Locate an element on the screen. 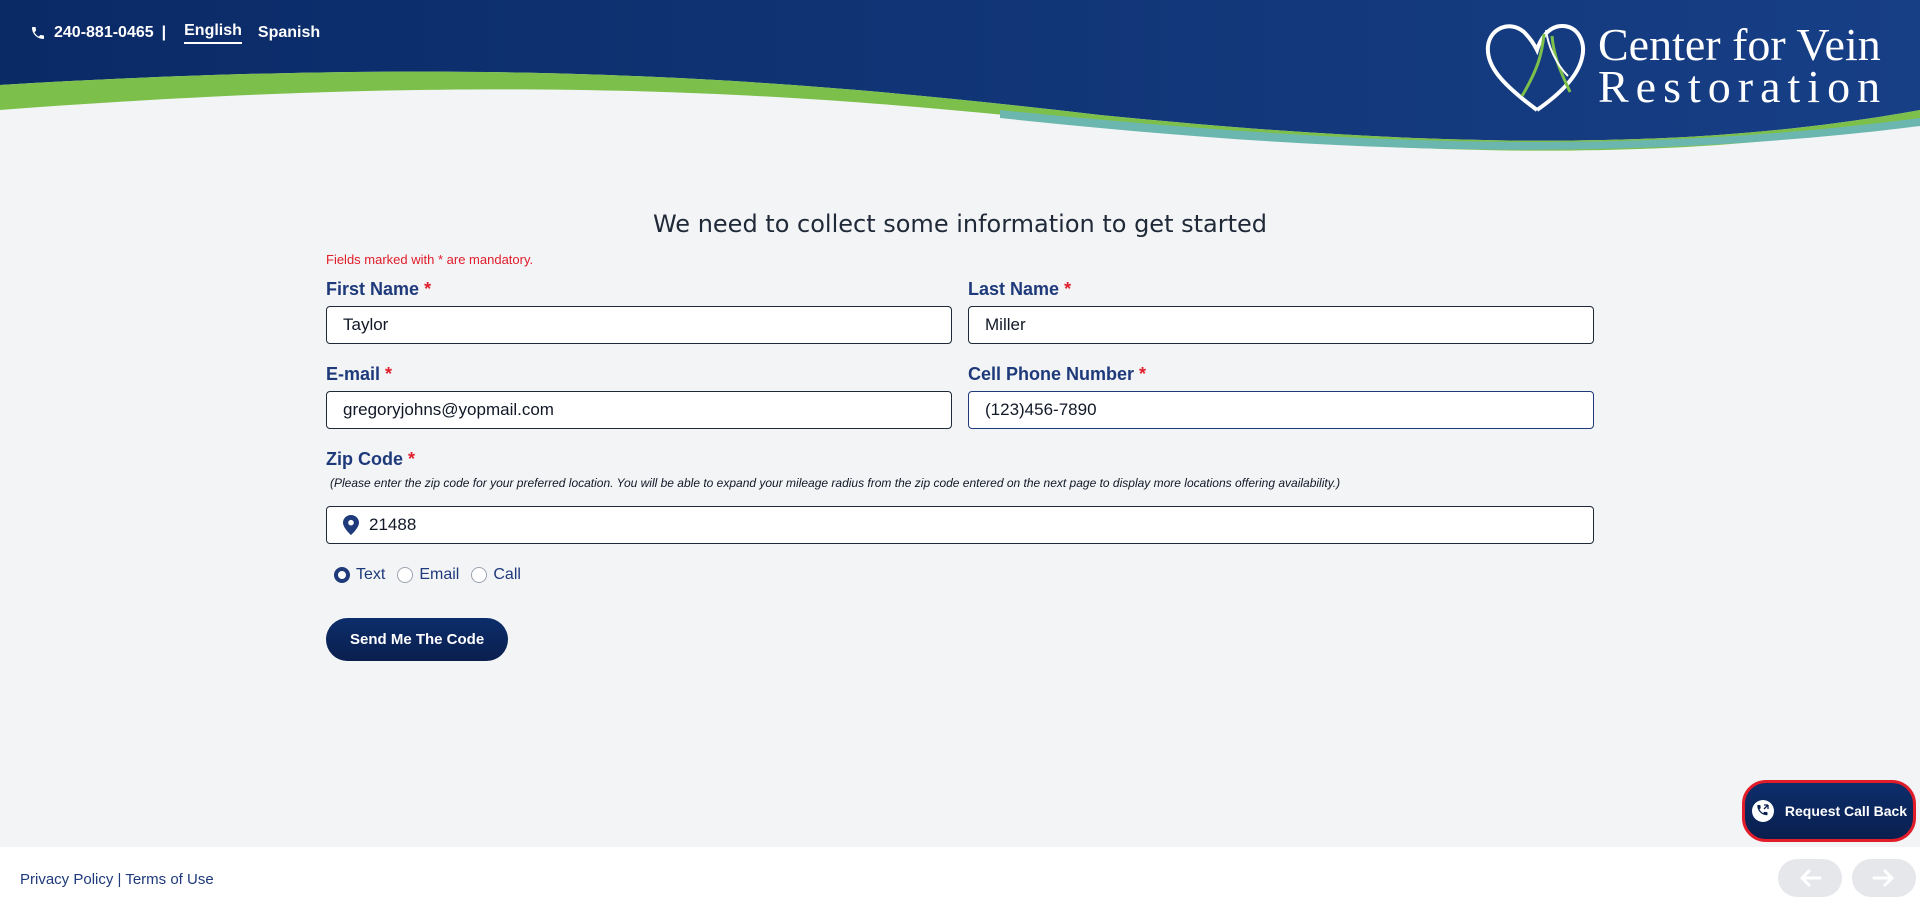 This screenshot has height=911, width=1920. zip-label: Zip Code * is located at coordinates (371, 459).